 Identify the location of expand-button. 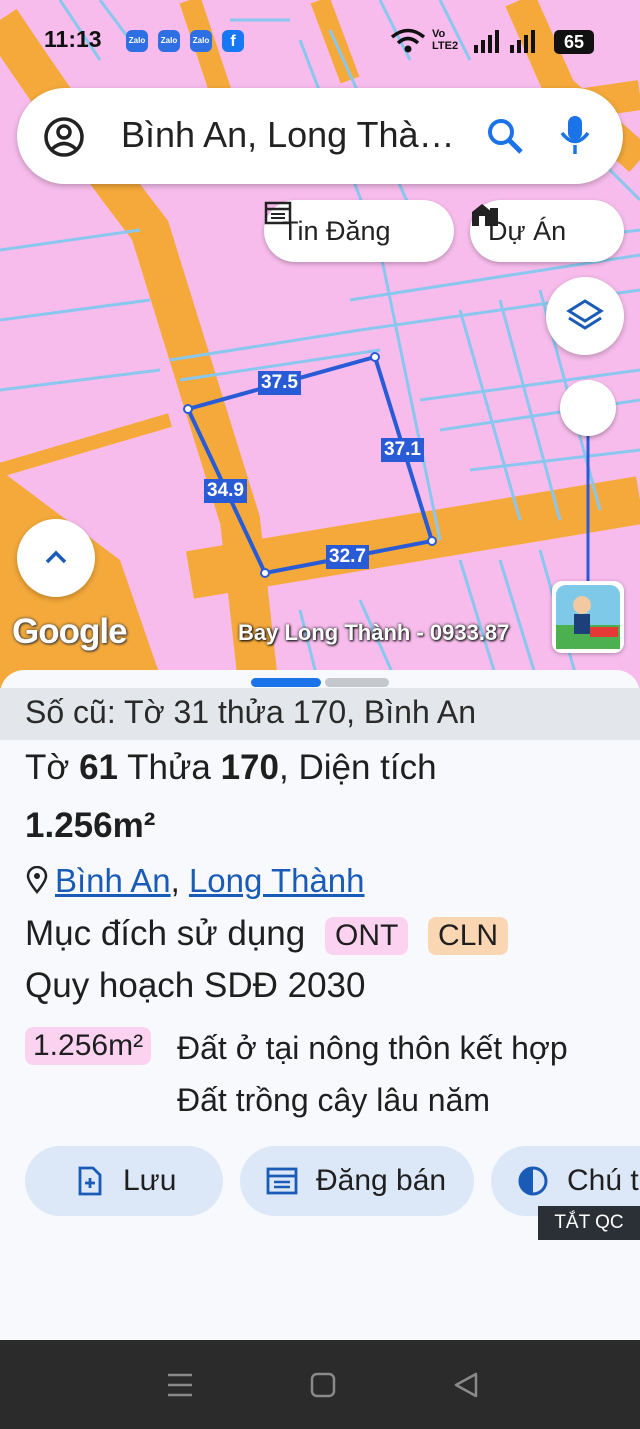
(56, 558).